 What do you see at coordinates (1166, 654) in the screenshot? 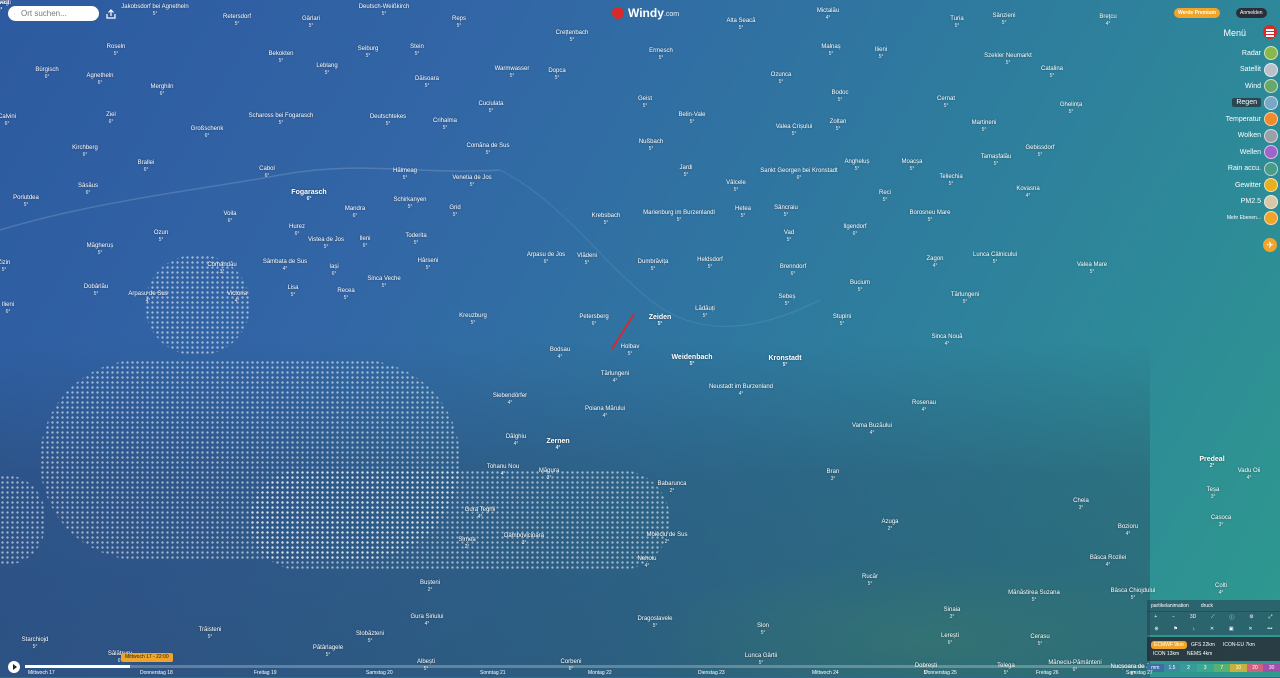
I see `model-icon: ICON 13km` at bounding box center [1166, 654].